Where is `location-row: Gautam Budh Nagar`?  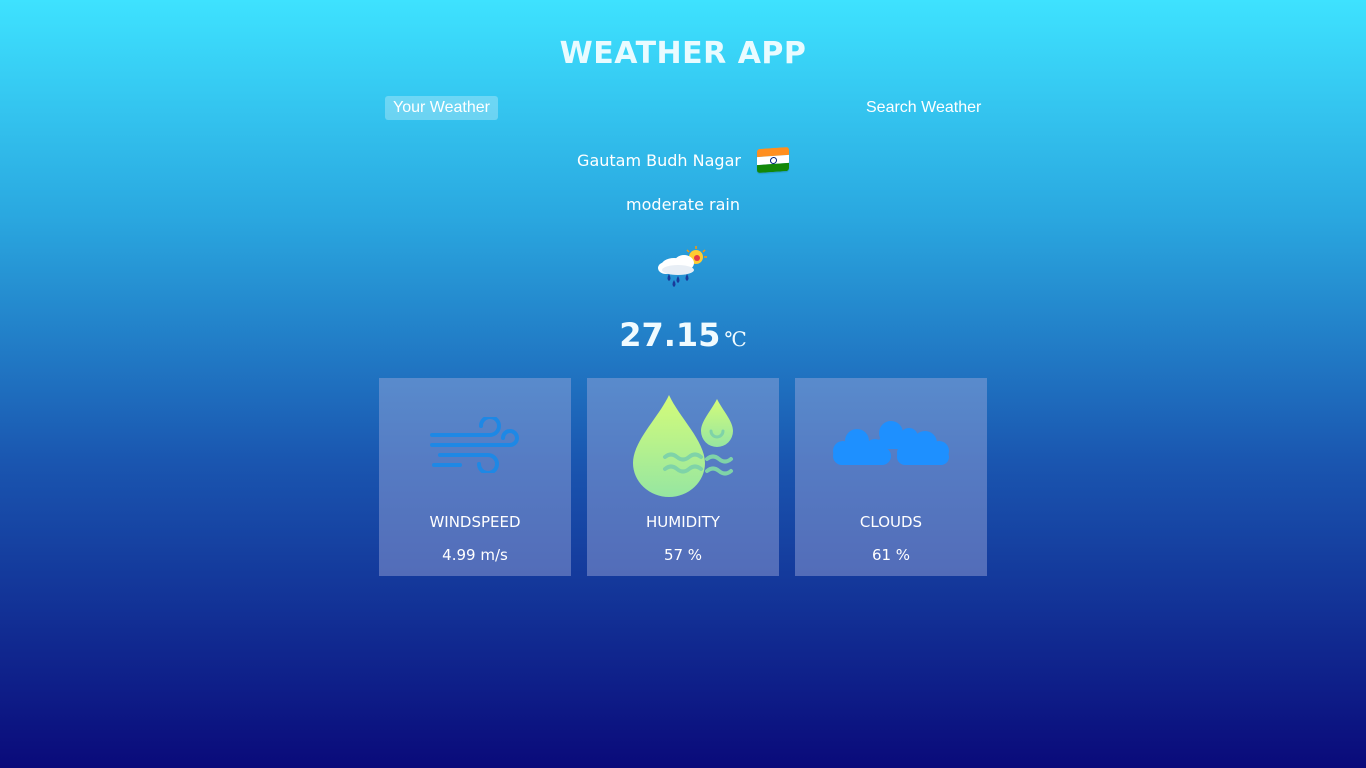
location-row: Gautam Budh Nagar is located at coordinates (683, 160).